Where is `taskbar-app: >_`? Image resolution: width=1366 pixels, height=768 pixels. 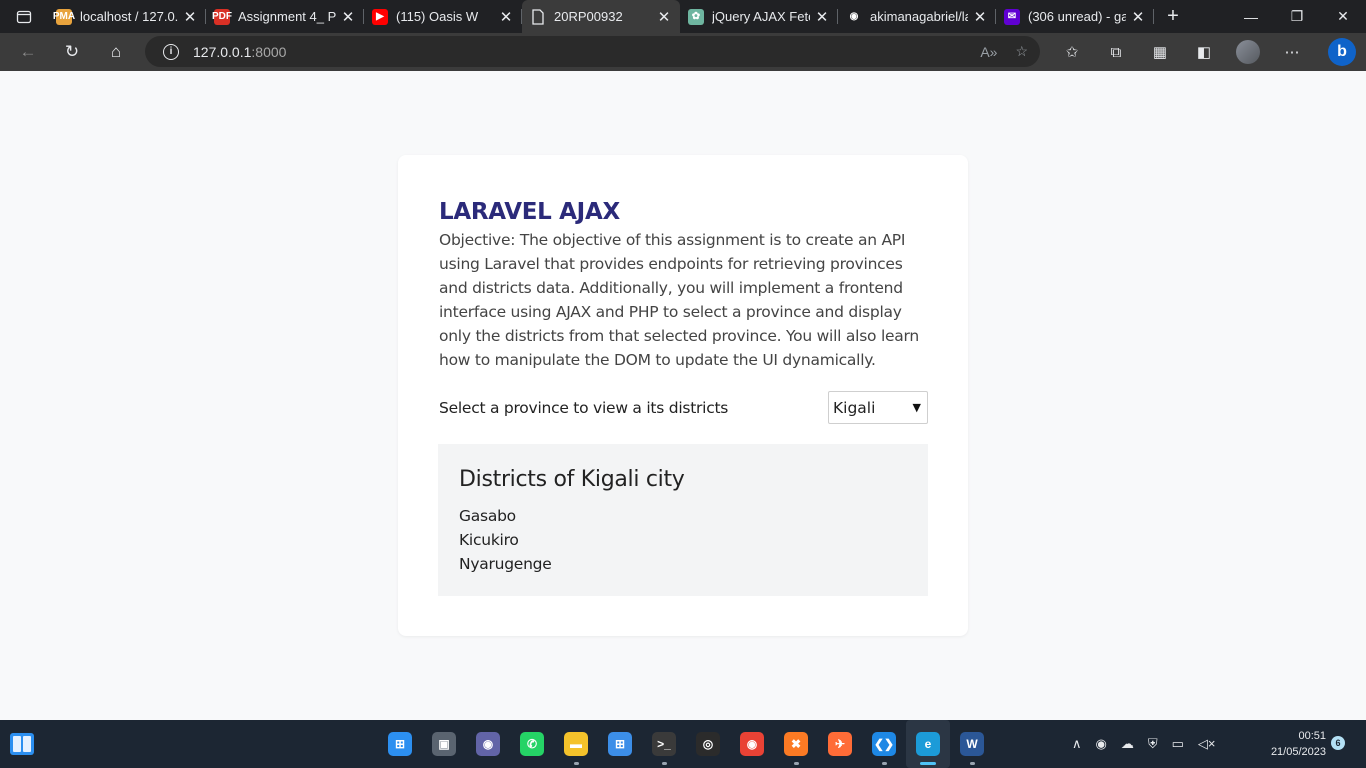 taskbar-app: >_ is located at coordinates (664, 744).